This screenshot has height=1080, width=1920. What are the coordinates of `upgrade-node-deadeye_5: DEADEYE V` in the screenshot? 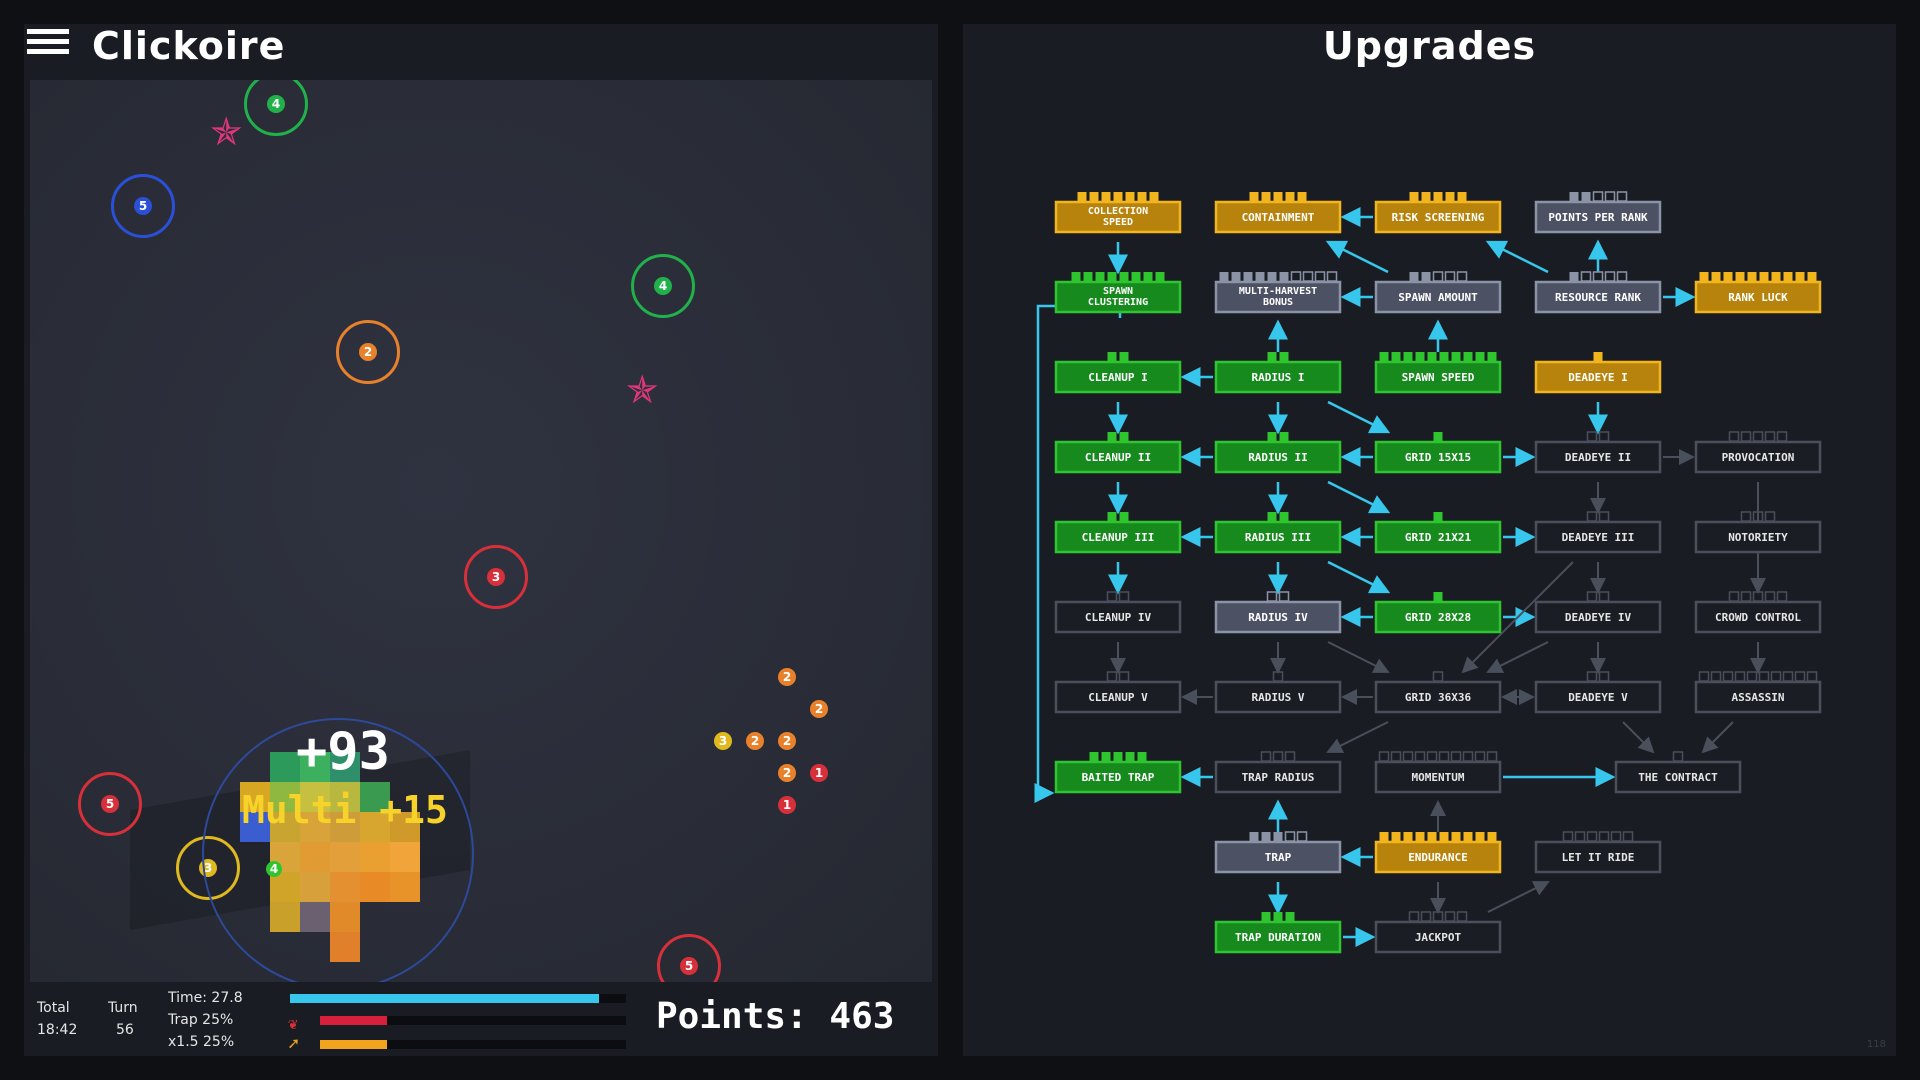 It's located at (1598, 692).